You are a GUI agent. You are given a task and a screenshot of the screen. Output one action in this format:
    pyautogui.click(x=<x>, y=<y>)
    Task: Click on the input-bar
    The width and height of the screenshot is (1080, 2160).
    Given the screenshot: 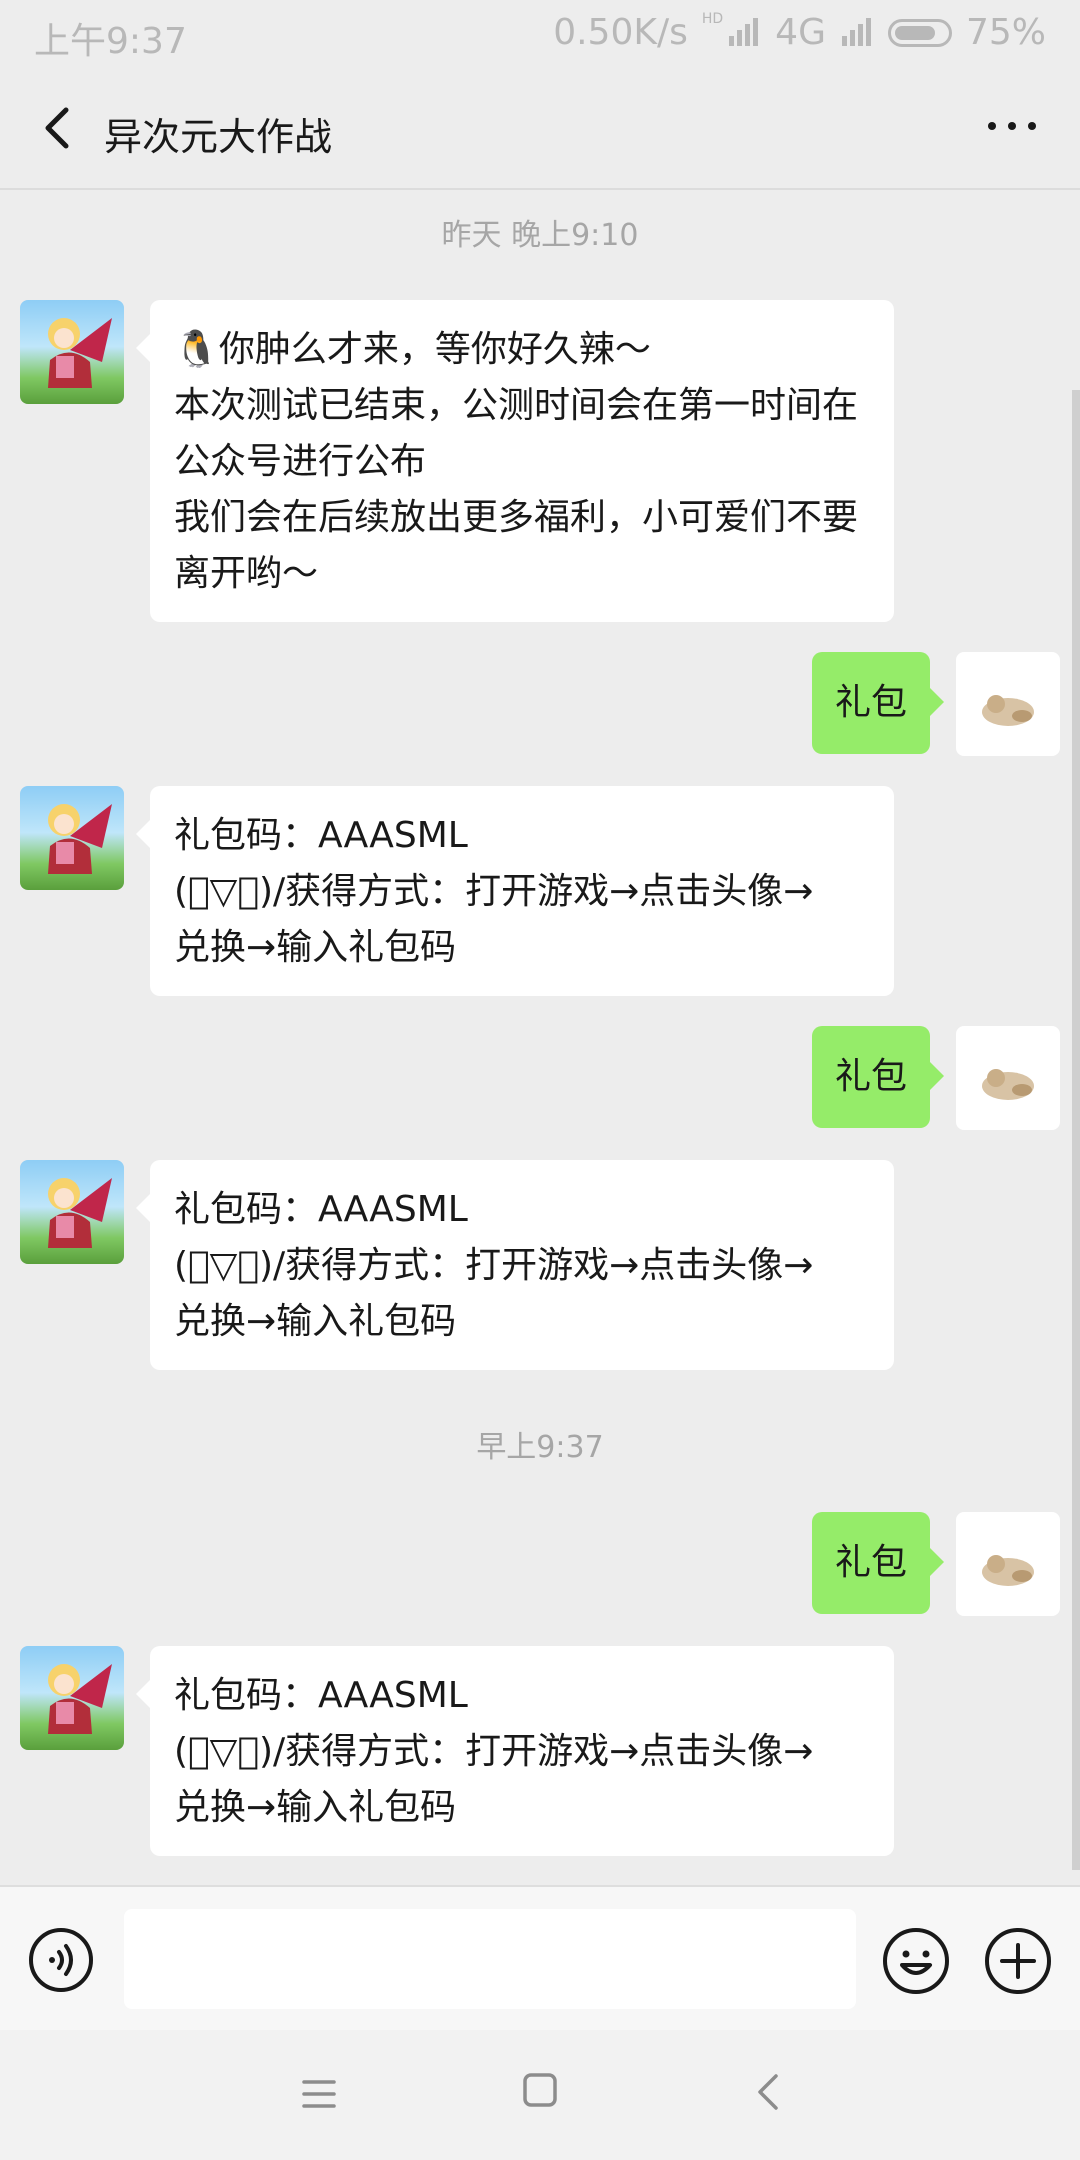 What is the action you would take?
    pyautogui.click(x=540, y=1958)
    